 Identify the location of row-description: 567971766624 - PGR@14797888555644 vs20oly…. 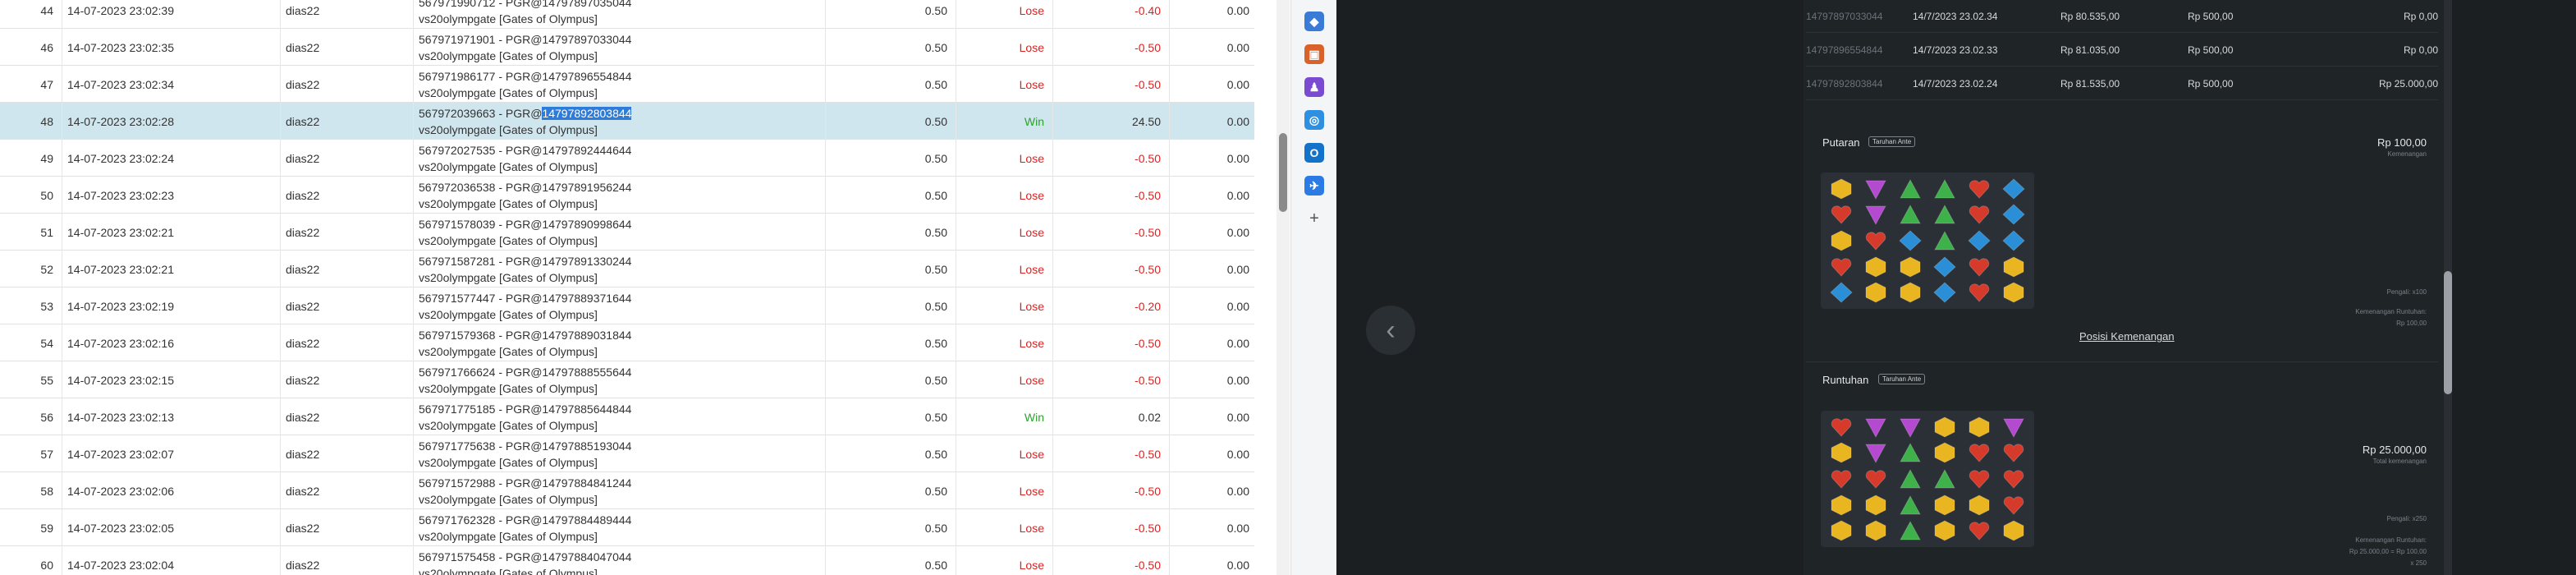
(619, 380).